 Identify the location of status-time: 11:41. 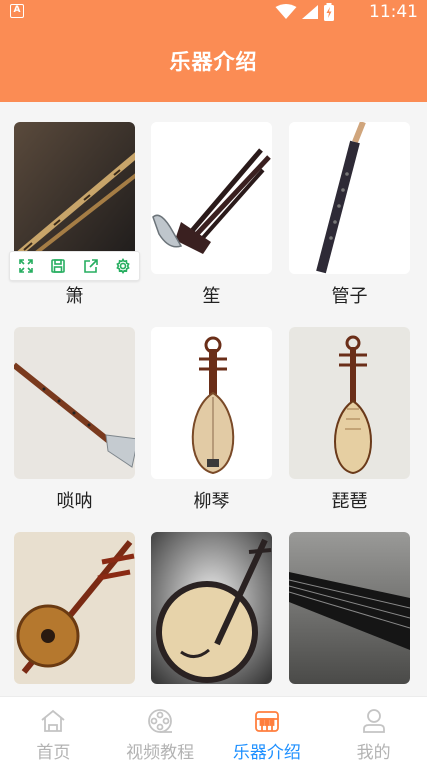
(393, 12).